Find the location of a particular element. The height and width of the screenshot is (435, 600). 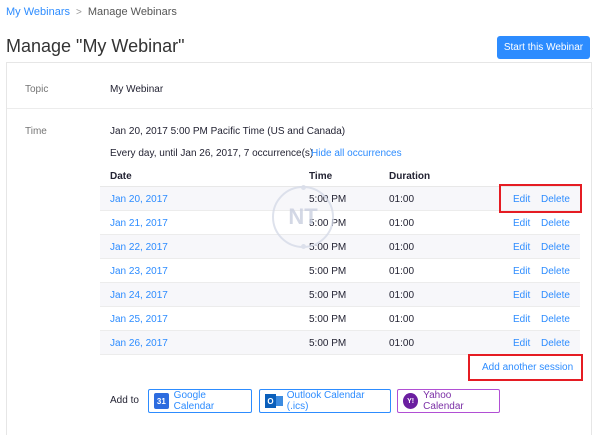

table-row: Jan 24, 2017 5:00 PM 01:00 Edit Delete is located at coordinates (340, 295).